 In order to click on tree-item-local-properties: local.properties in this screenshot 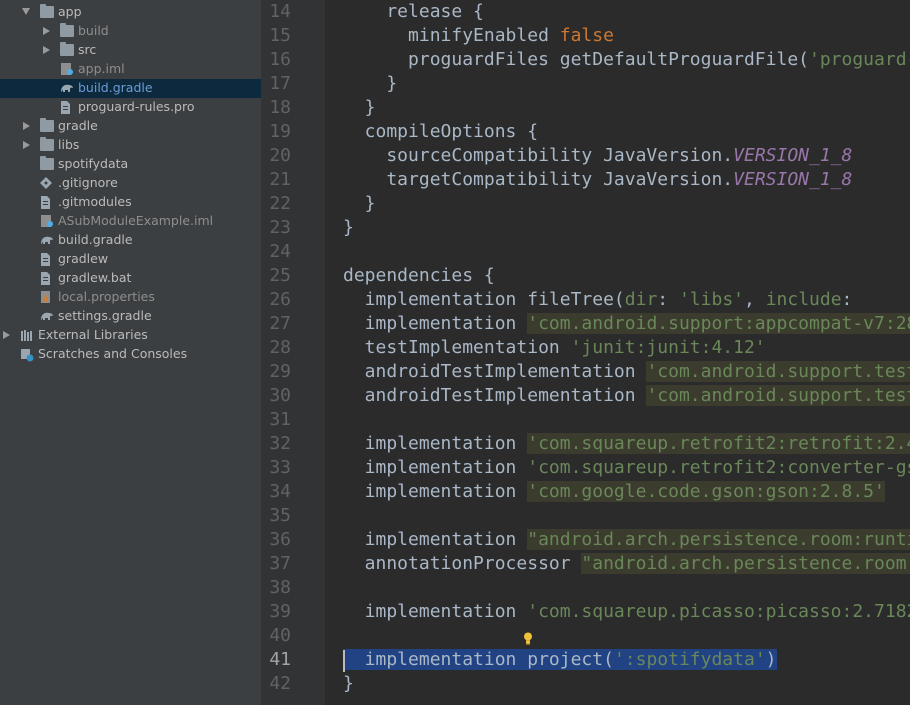, I will do `click(130, 297)`.